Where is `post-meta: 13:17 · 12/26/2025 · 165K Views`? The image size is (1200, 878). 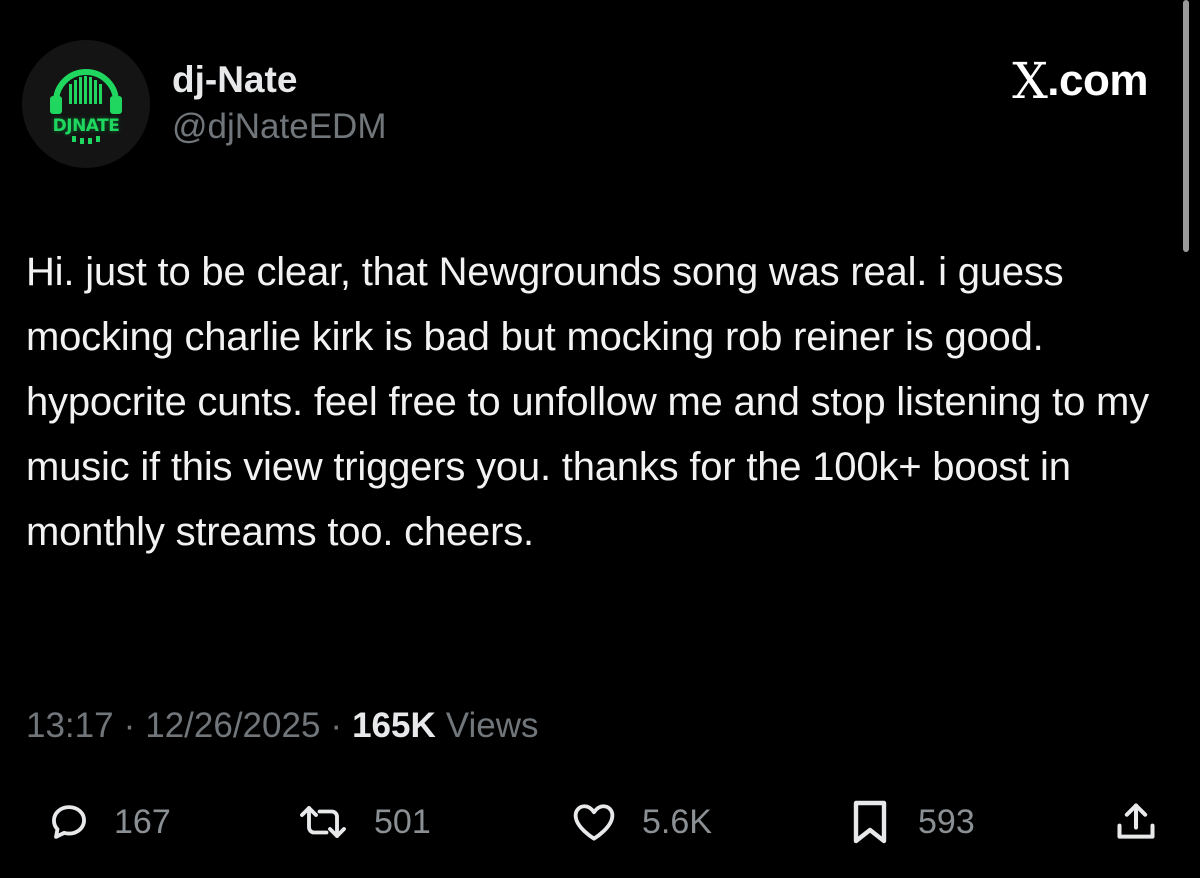
post-meta: 13:17 · 12/26/2025 · 165K Views is located at coordinates (282, 726).